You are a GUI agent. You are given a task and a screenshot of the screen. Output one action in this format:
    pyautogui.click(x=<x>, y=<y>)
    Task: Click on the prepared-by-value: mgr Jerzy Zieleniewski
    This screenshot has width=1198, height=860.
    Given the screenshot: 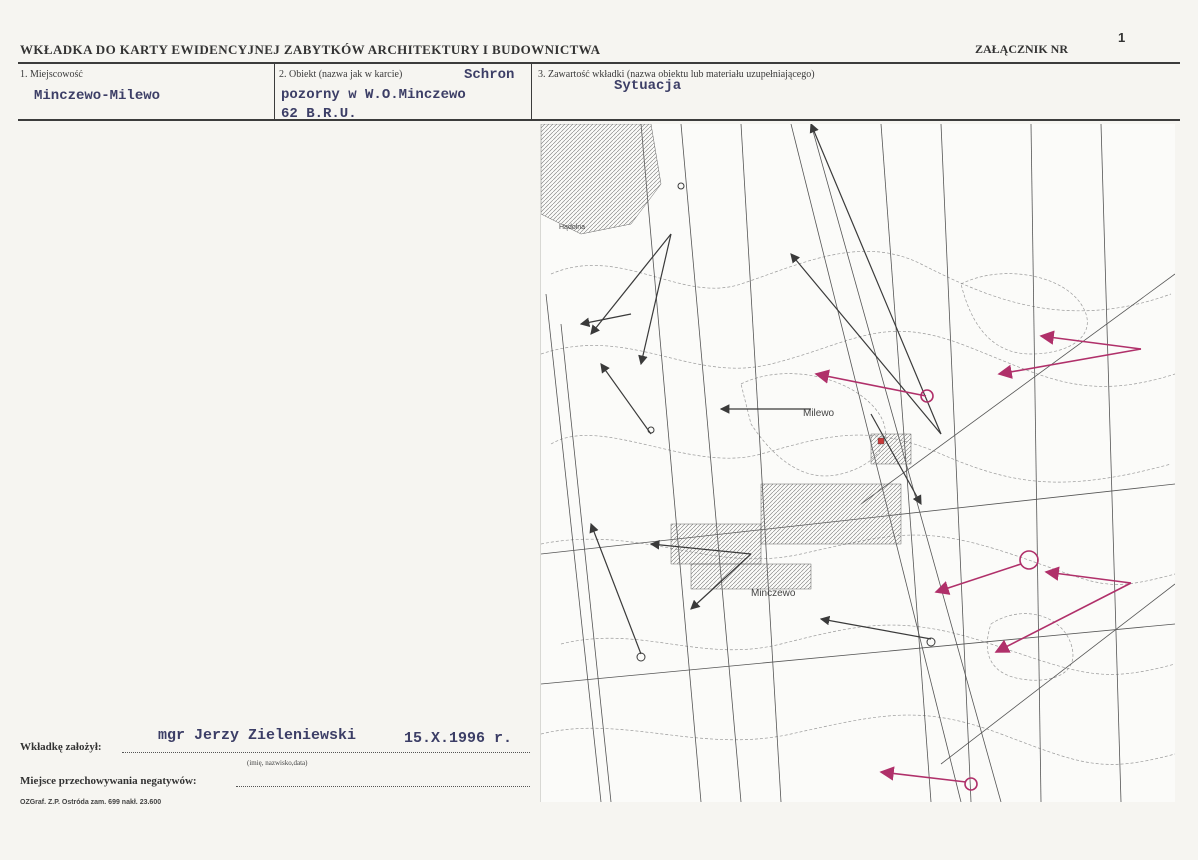 What is the action you would take?
    pyautogui.click(x=257, y=735)
    